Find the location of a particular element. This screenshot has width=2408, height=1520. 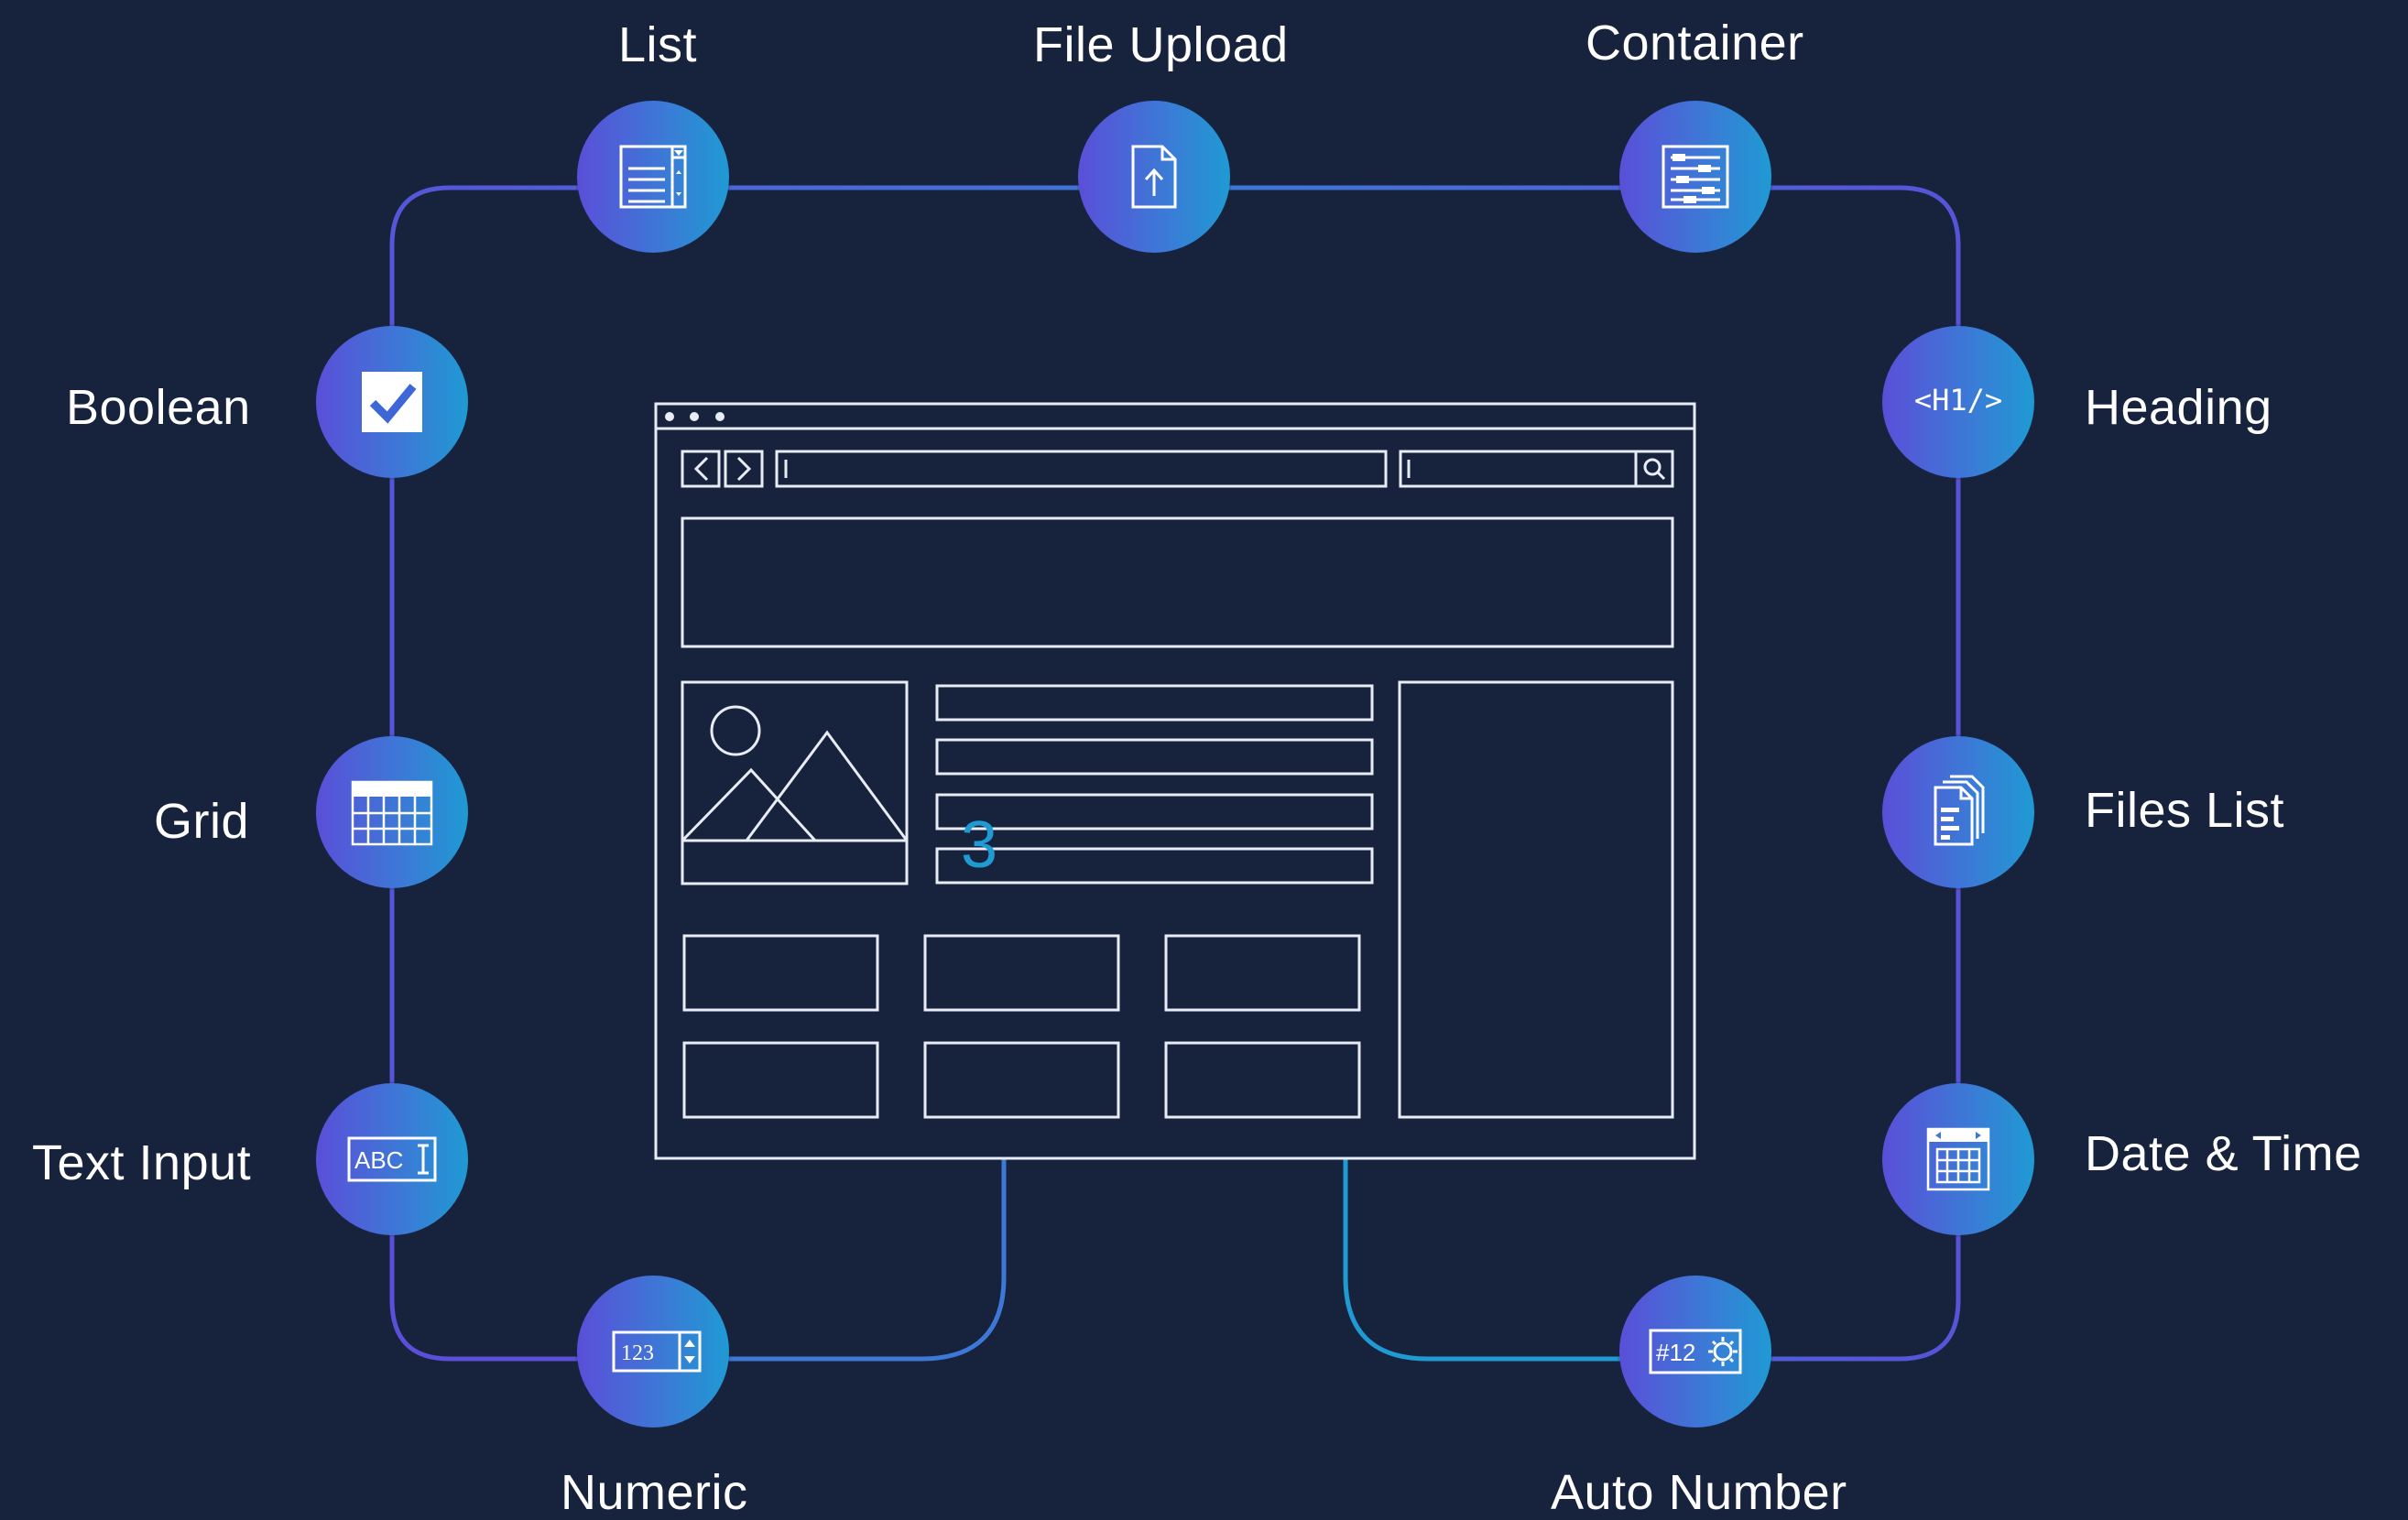

file-upload-icon is located at coordinates (1154, 177).